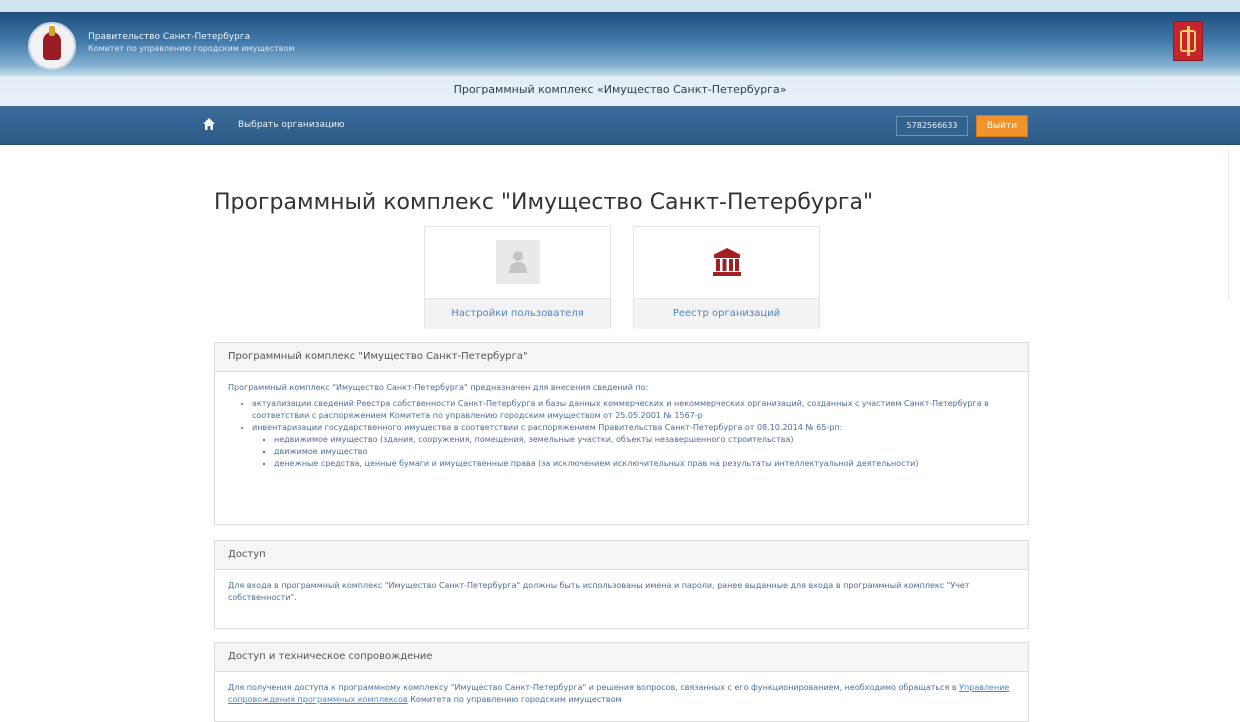  What do you see at coordinates (621, 555) in the screenshot?
I see `access-panel-heading: Доступ` at bounding box center [621, 555].